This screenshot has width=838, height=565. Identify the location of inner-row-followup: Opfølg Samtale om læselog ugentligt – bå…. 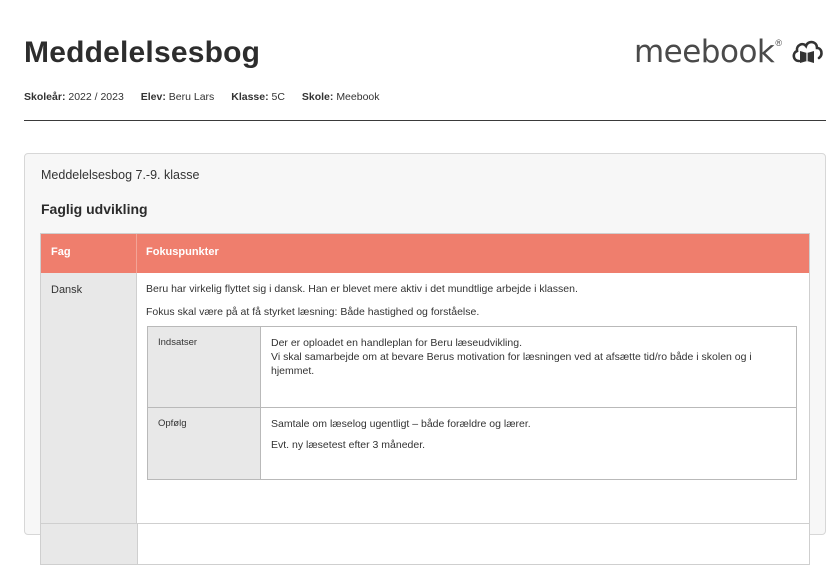
(472, 443).